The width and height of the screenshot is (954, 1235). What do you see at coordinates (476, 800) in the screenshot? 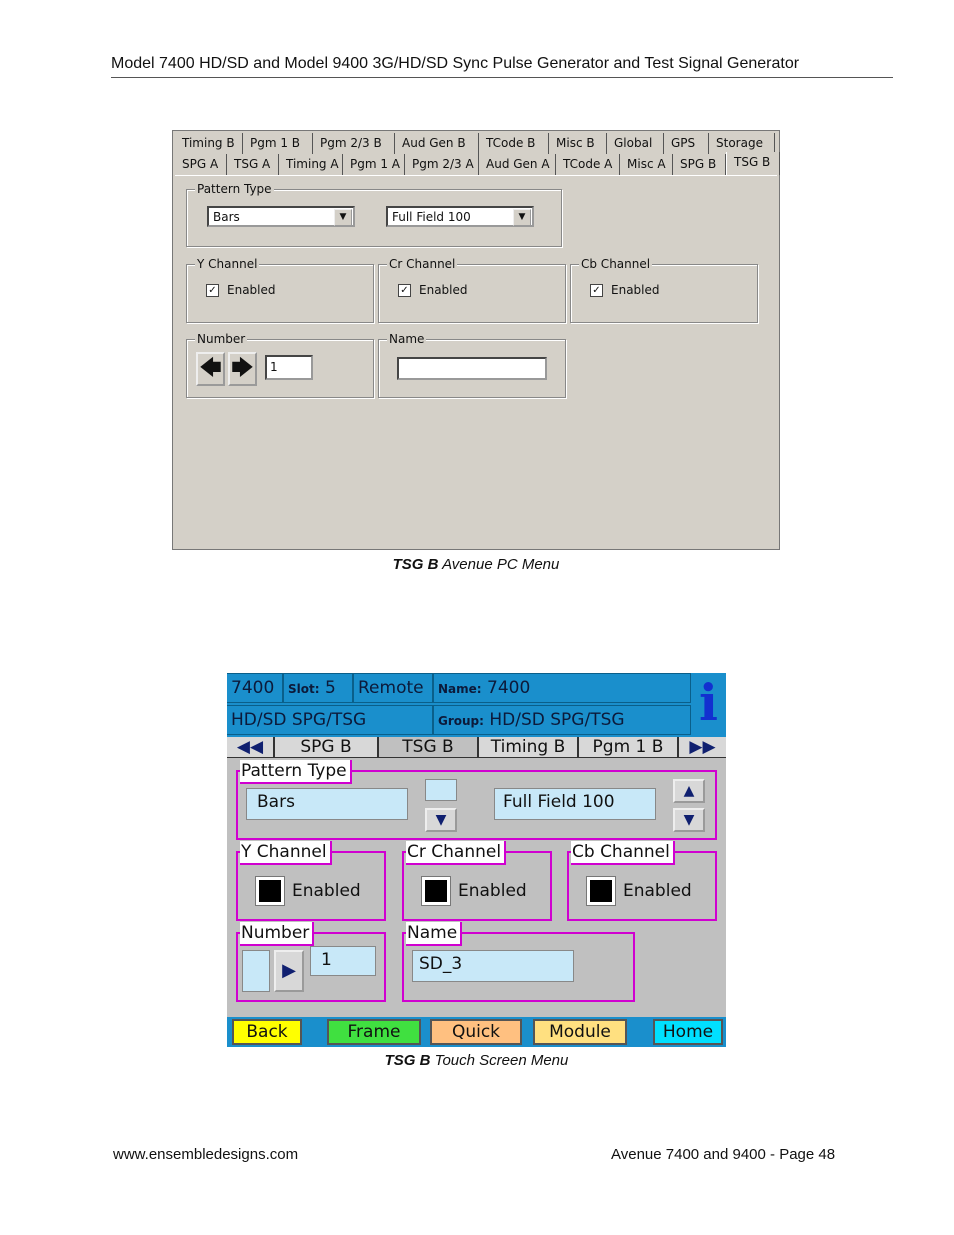
I see `touch-pattern-type-group: Pattern Type Bars ▼ Full Field 100 ▲ ▼` at bounding box center [476, 800].